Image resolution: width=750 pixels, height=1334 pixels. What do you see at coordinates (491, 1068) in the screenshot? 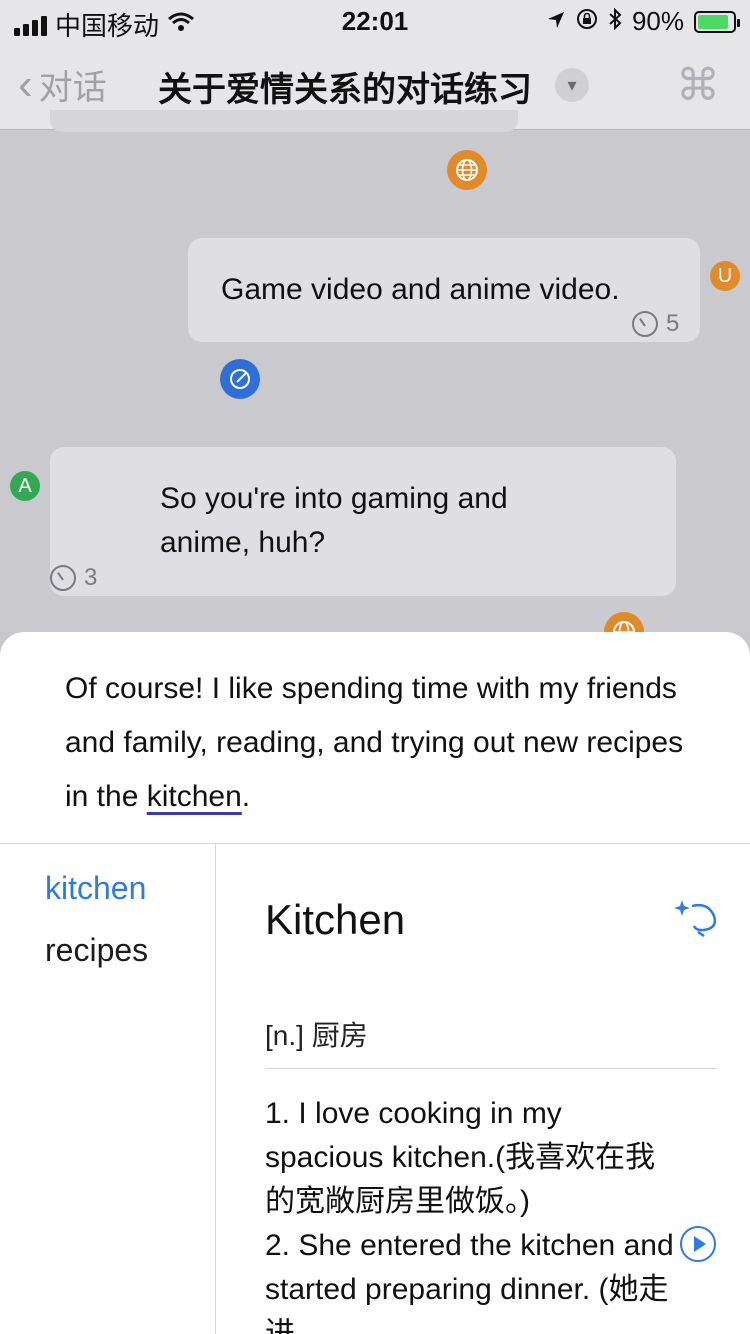
I see `divider` at bounding box center [491, 1068].